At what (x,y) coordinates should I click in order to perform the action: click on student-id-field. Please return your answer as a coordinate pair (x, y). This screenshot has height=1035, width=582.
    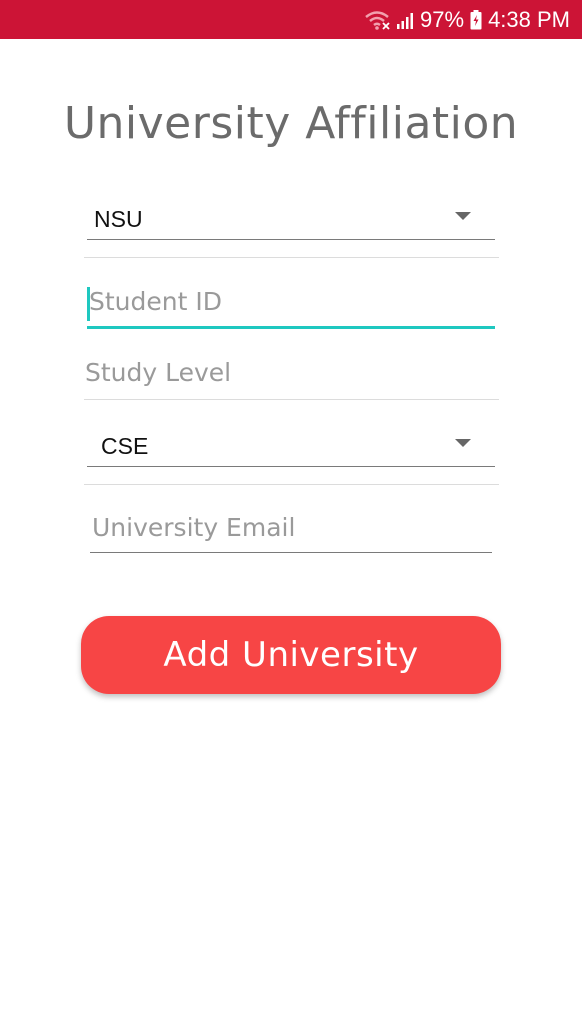
    Looking at the image, I should click on (291, 308).